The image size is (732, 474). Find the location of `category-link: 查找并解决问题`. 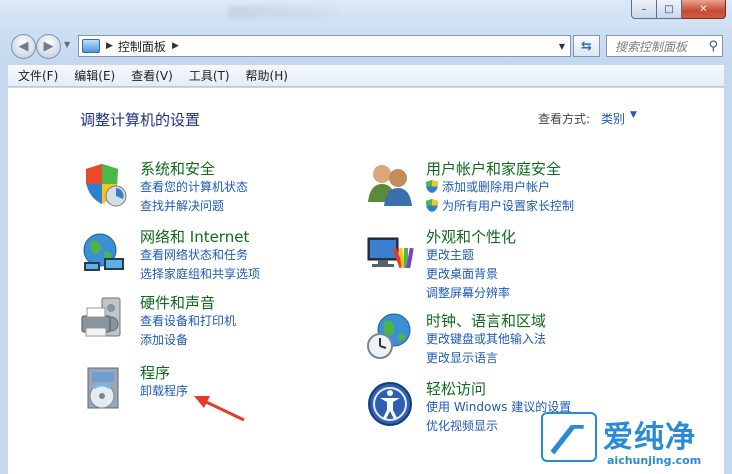

category-link: 查找并解决问题 is located at coordinates (194, 206).